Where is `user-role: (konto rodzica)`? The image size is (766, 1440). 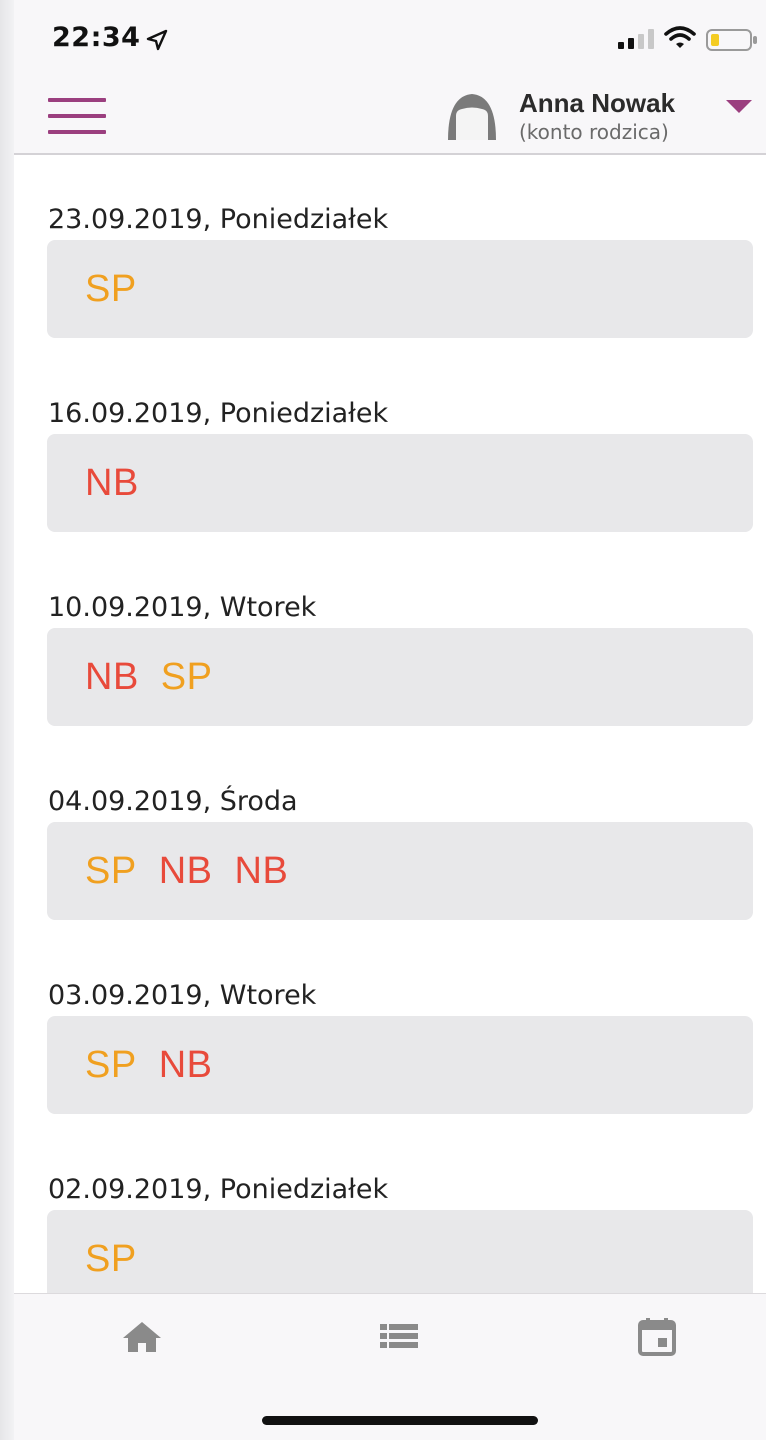
user-role: (konto rodzica) is located at coordinates (594, 132).